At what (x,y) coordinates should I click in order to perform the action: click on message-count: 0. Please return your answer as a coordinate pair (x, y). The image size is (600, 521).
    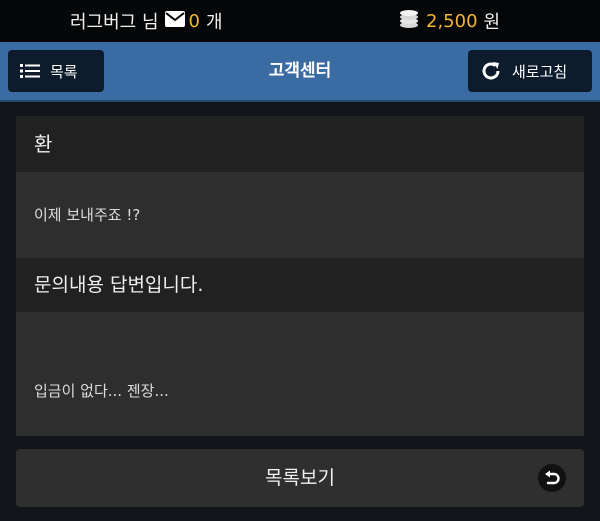
    Looking at the image, I should click on (194, 21).